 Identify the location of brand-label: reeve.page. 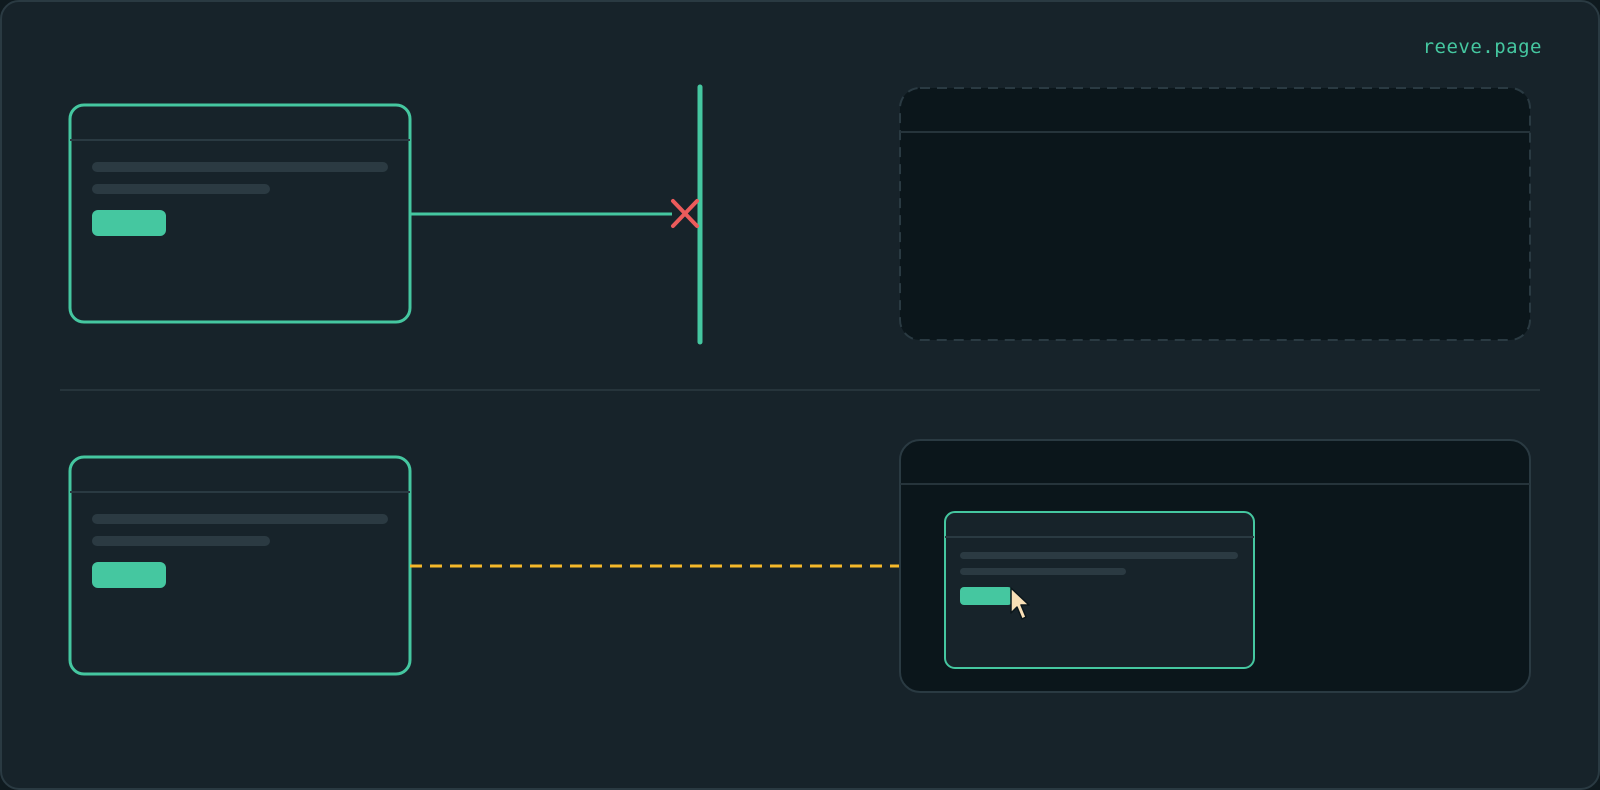
(1482, 47).